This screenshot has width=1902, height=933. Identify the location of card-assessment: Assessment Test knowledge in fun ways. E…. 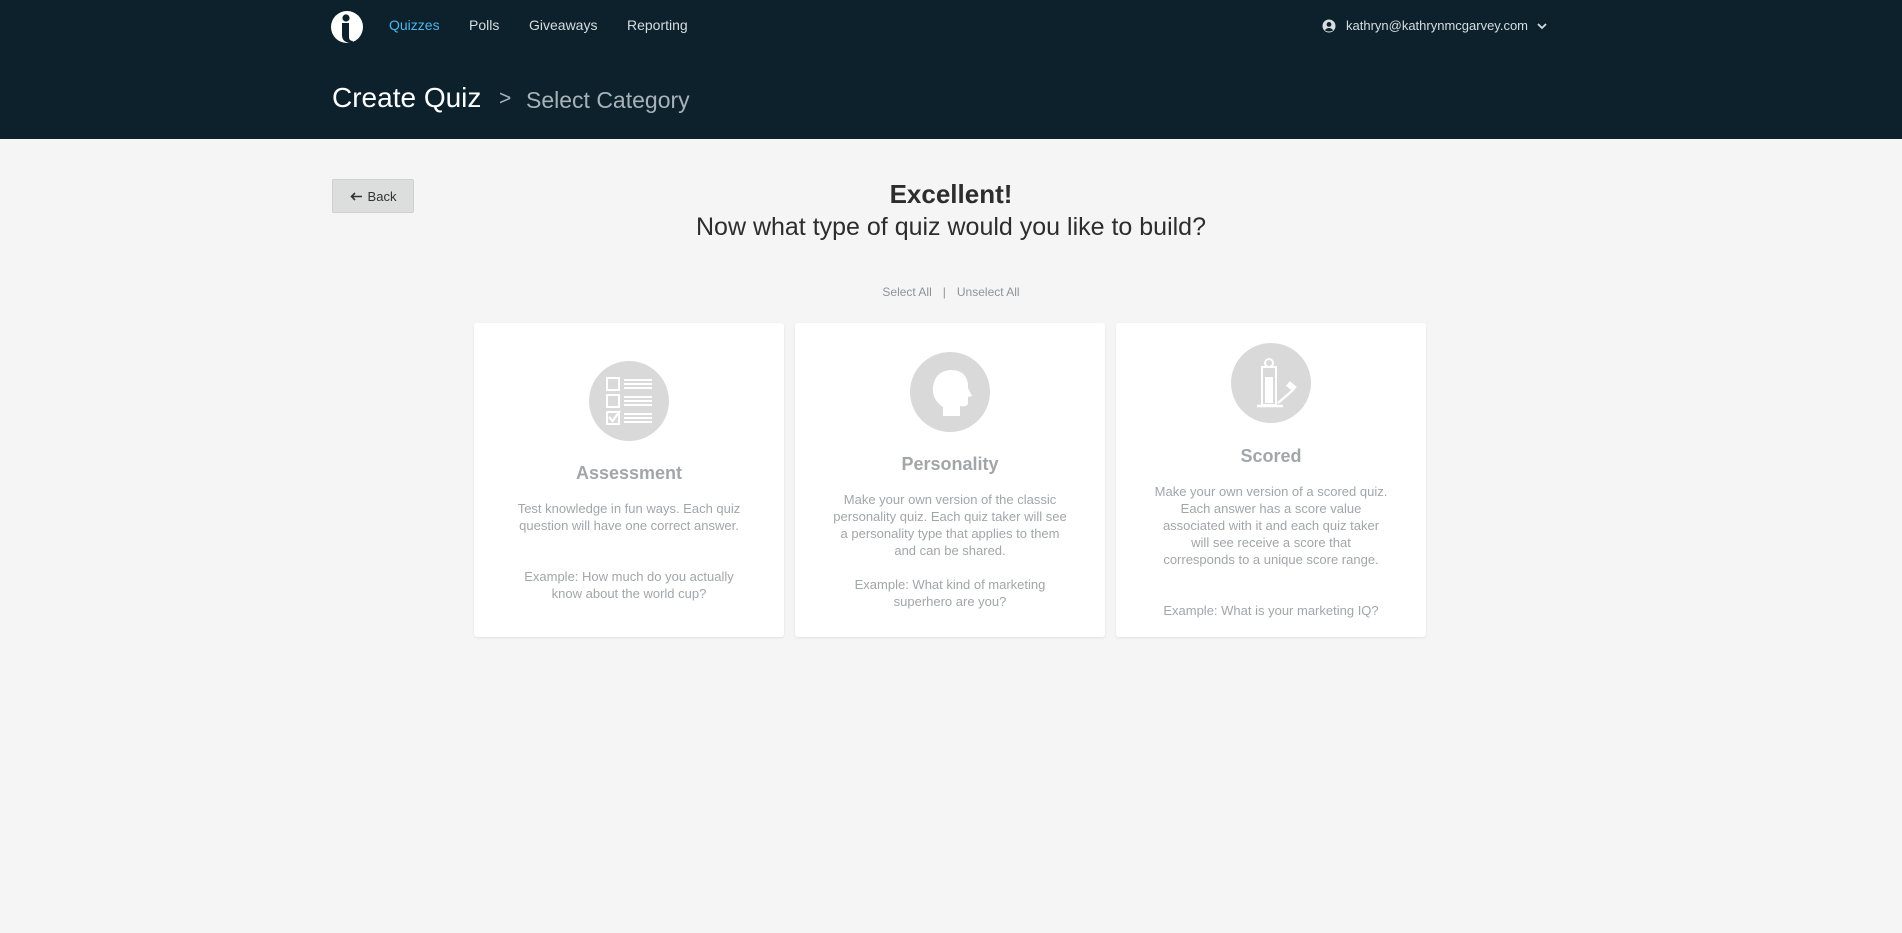
(629, 480).